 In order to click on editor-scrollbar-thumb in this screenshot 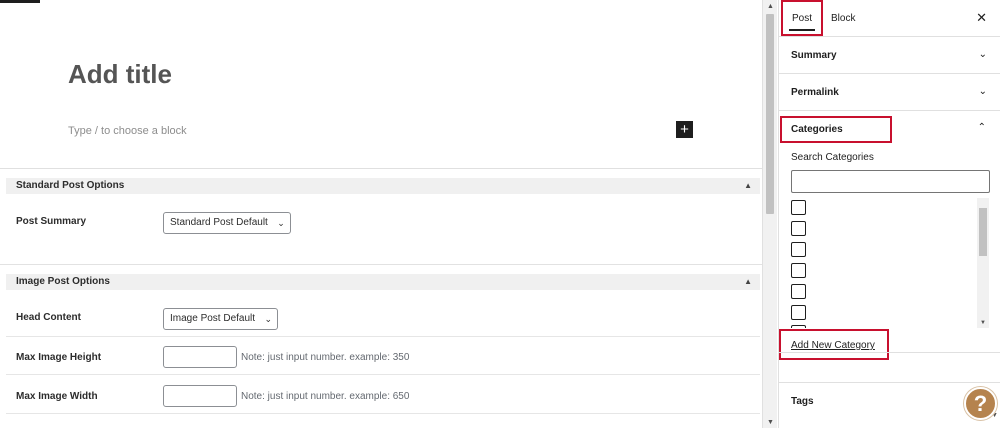, I will do `click(770, 114)`.